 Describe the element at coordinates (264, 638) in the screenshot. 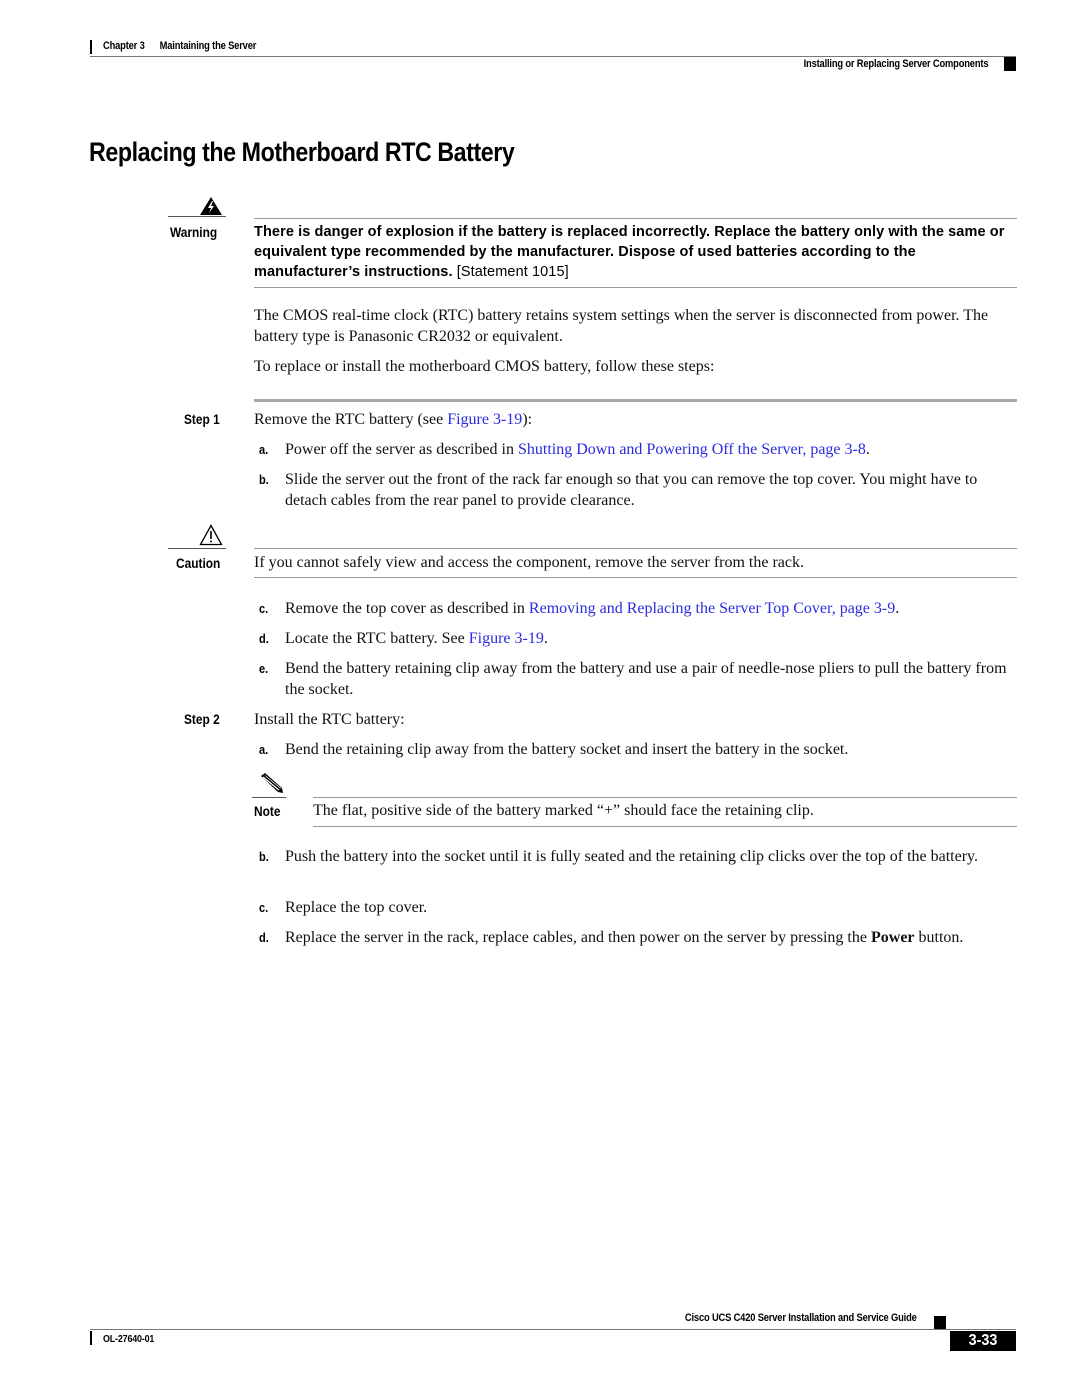

I see `step-1d-letter: d.` at that location.